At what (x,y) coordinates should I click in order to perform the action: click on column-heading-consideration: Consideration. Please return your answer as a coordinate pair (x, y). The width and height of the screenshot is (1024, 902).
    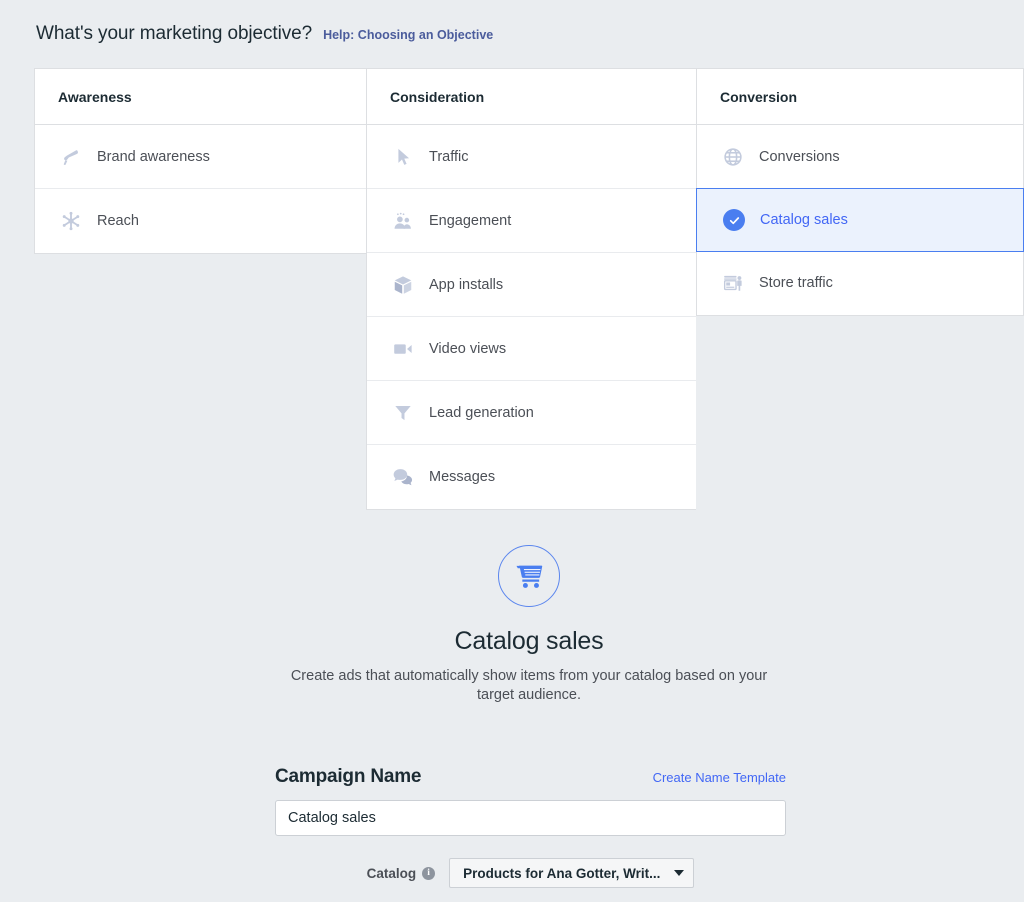
    Looking at the image, I should click on (531, 97).